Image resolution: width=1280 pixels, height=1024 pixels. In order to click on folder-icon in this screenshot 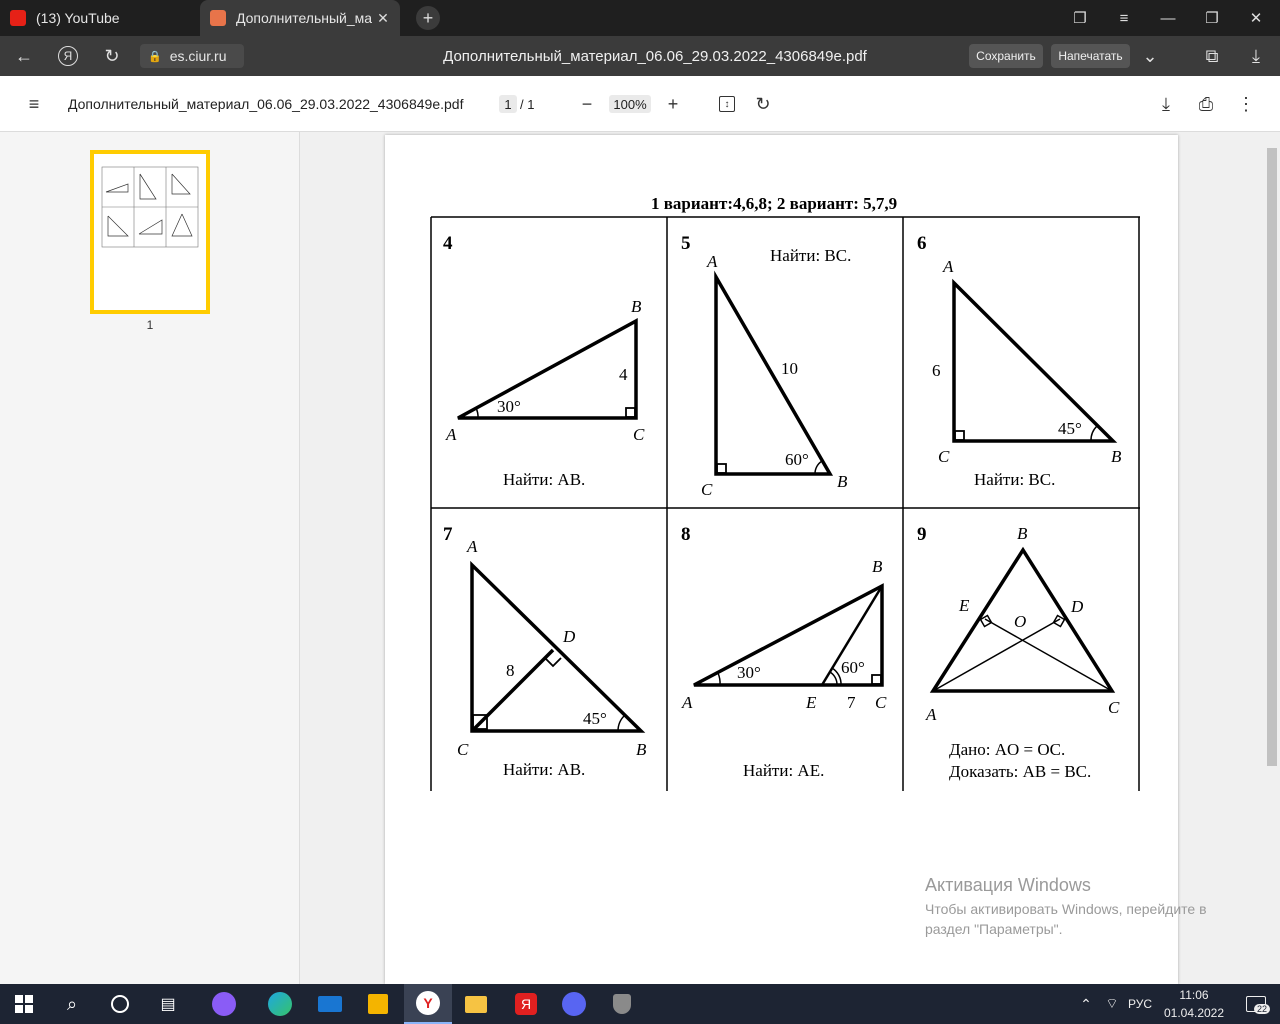, I will do `click(476, 1004)`.